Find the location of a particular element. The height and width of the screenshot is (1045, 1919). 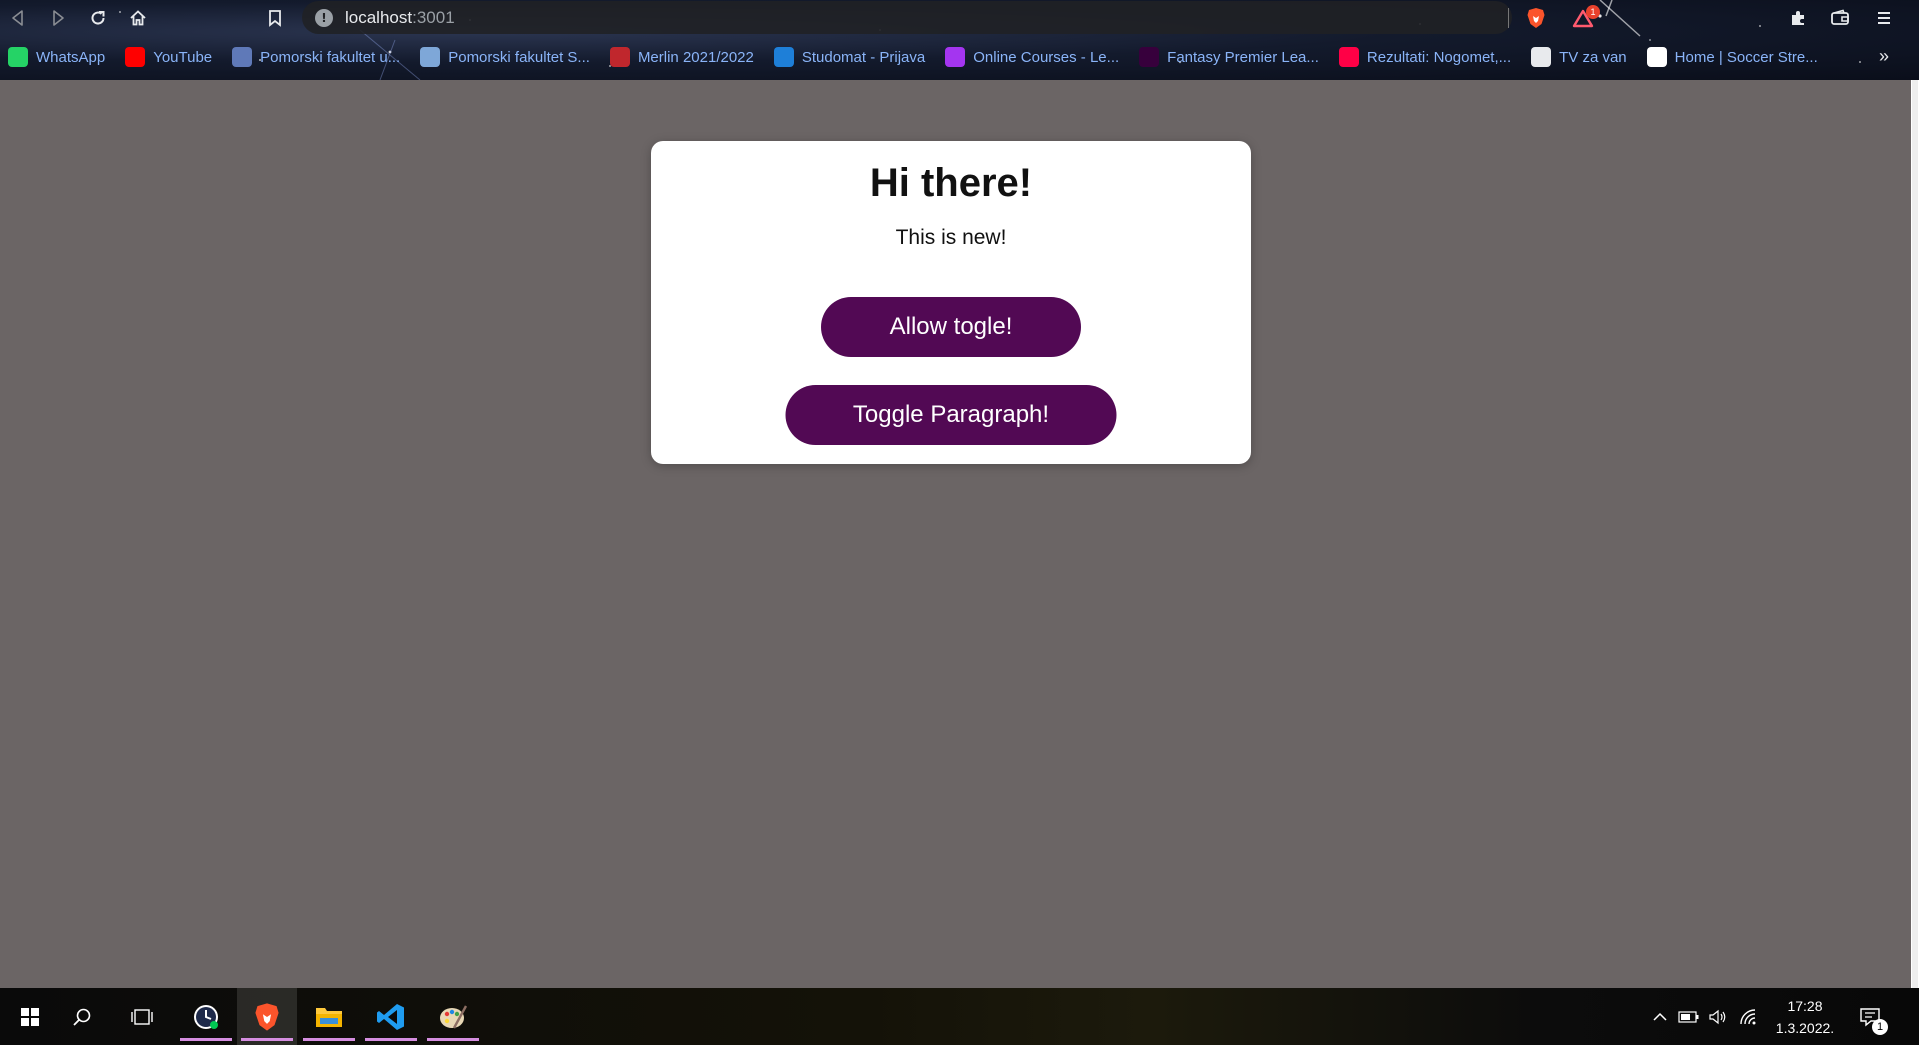

rezultati-icon is located at coordinates (1348, 57).